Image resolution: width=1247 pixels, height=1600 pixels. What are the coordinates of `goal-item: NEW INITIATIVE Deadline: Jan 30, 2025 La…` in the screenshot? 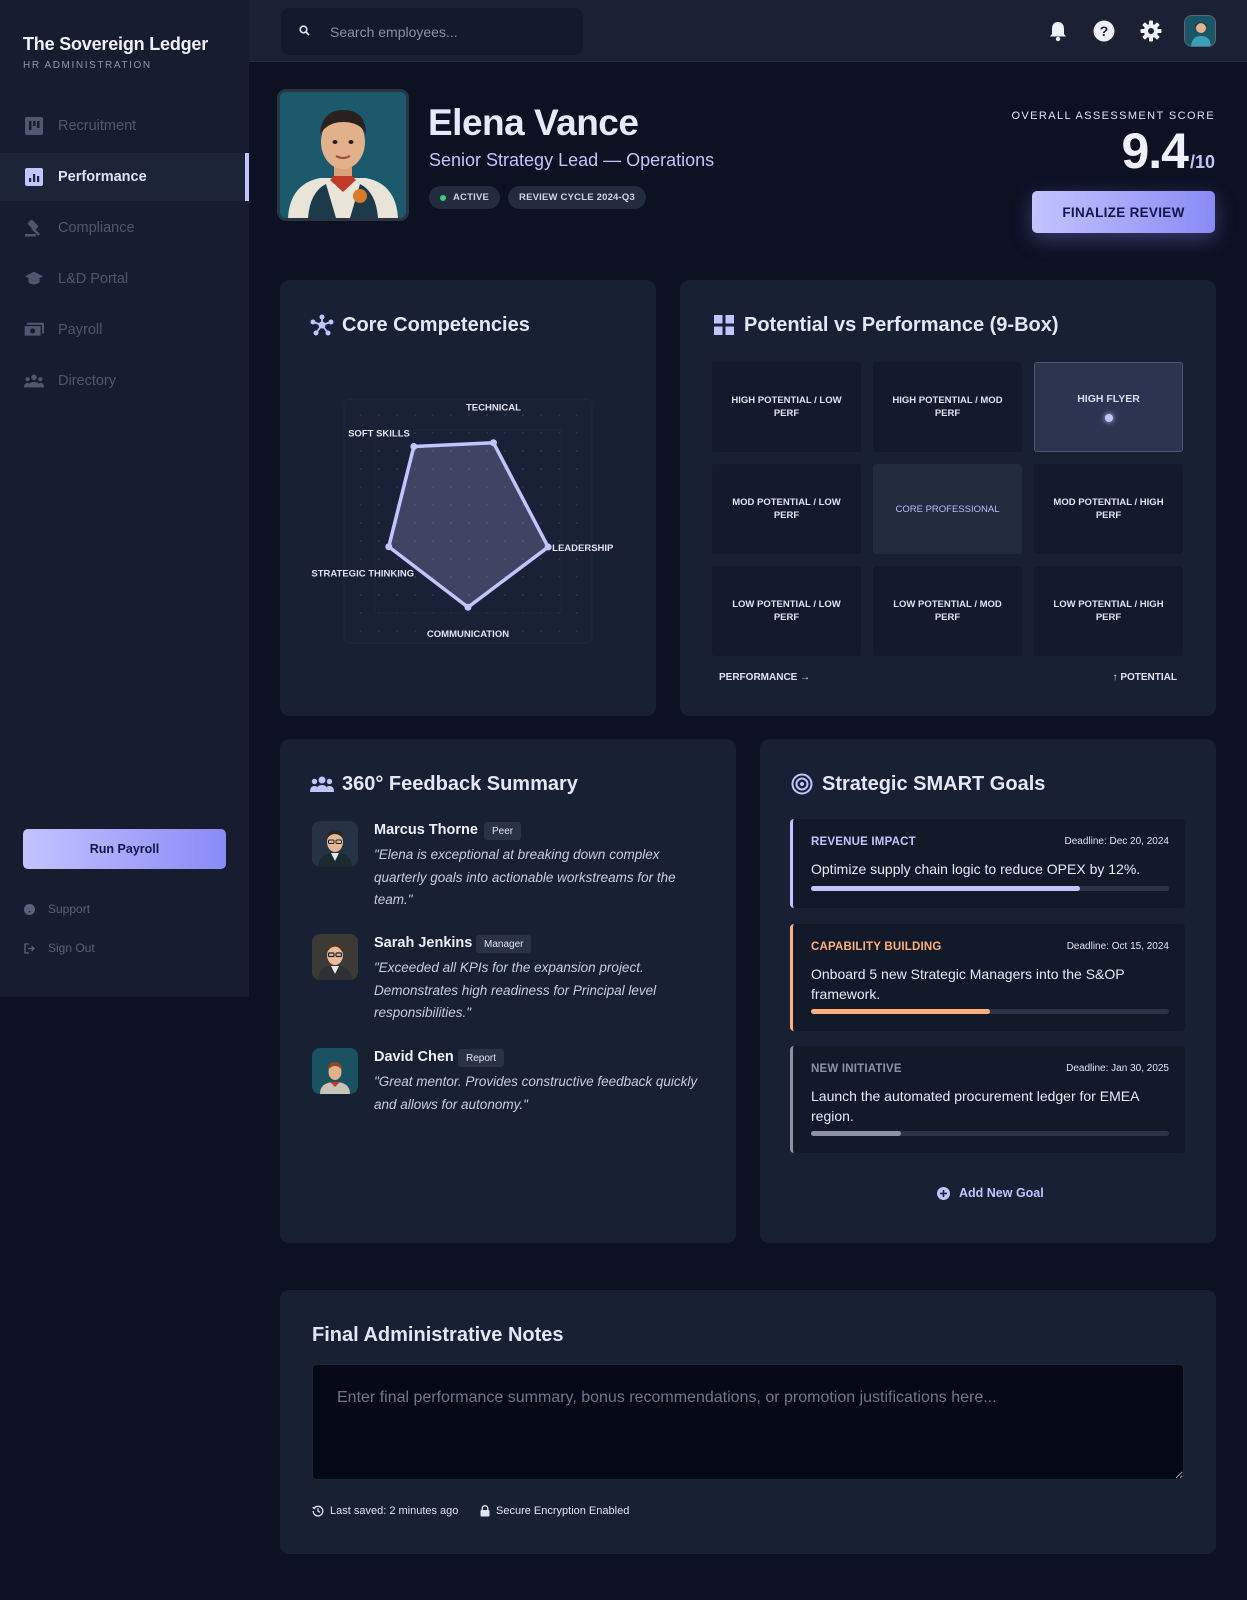 It's located at (987, 1099).